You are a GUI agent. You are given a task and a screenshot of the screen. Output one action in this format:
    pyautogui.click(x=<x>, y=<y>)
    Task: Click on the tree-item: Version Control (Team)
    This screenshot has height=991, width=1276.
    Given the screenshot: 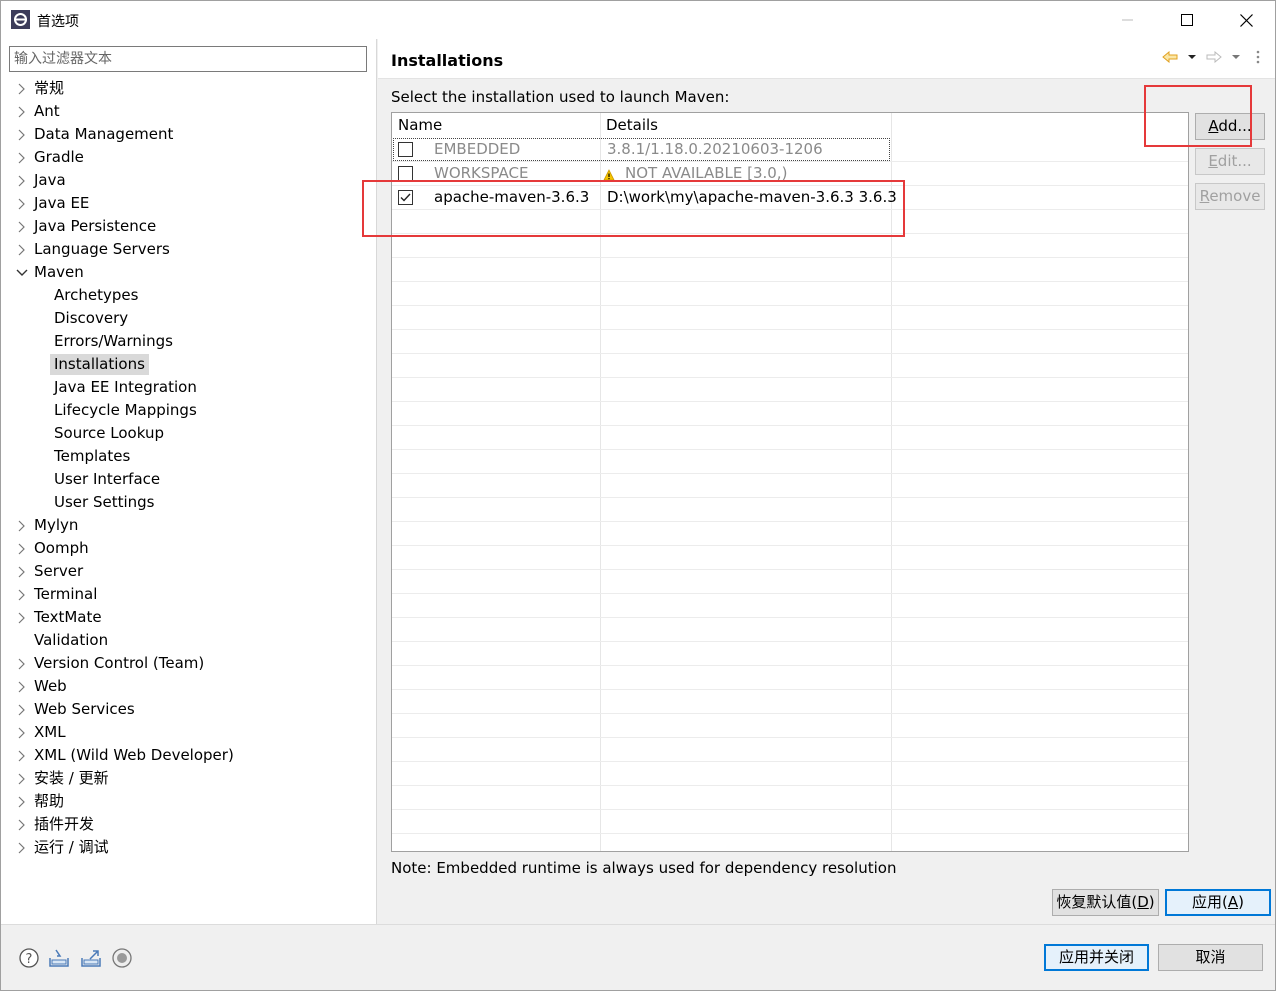 What is the action you would take?
    pyautogui.click(x=189, y=663)
    